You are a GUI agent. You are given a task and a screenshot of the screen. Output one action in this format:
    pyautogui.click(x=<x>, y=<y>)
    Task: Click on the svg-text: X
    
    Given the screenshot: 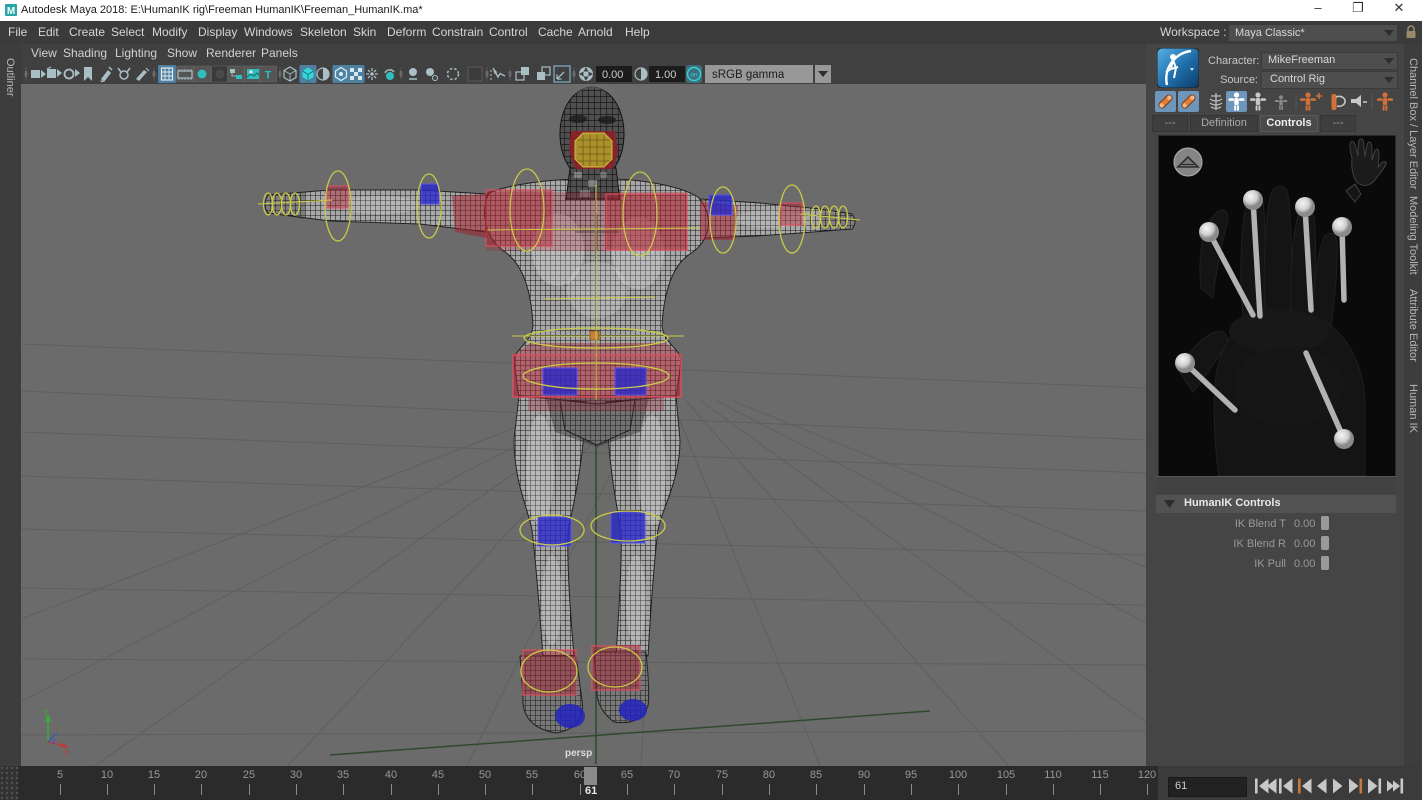 What is the action you would take?
    pyautogui.click(x=67, y=752)
    